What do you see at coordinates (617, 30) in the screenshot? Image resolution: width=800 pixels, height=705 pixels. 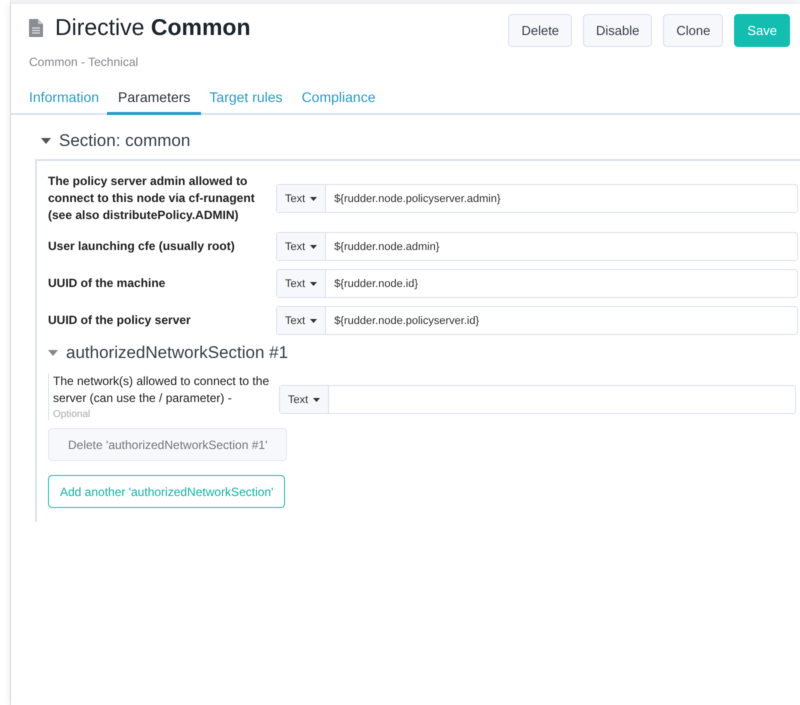 I see `header-button: Disable` at bounding box center [617, 30].